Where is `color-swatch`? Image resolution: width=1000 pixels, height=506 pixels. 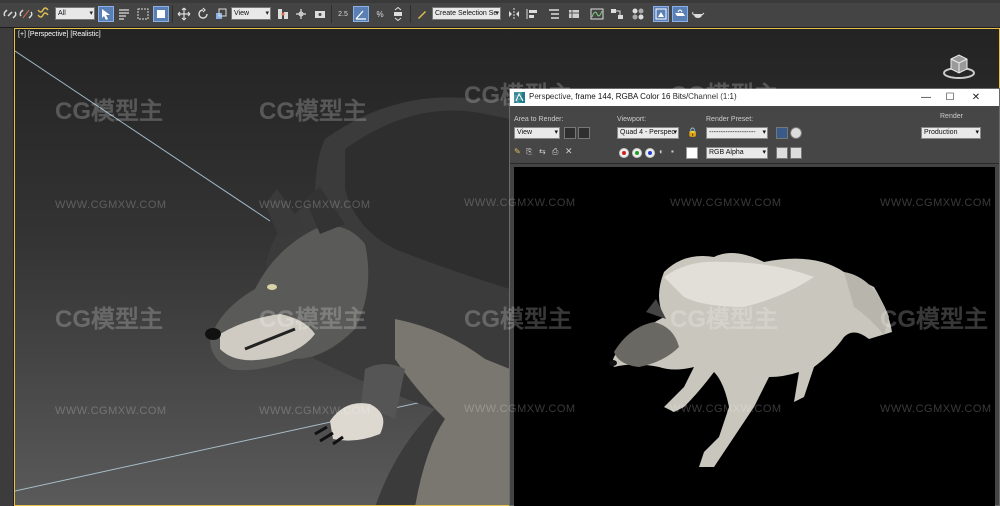
color-swatch is located at coordinates (692, 153).